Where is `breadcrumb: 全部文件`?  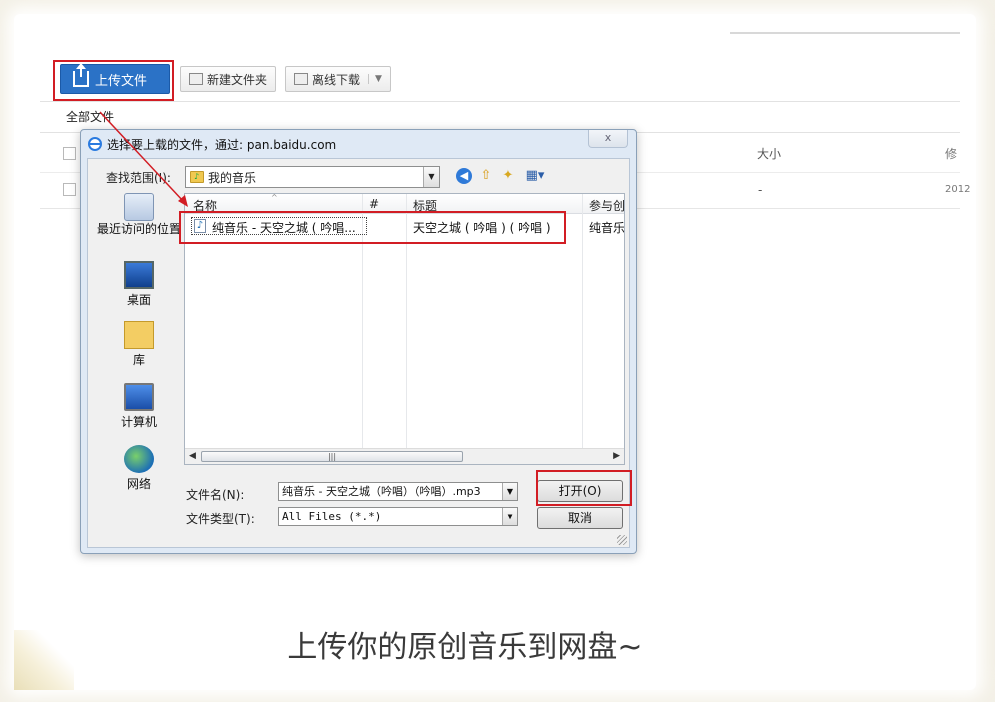
breadcrumb: 全部文件 is located at coordinates (90, 116).